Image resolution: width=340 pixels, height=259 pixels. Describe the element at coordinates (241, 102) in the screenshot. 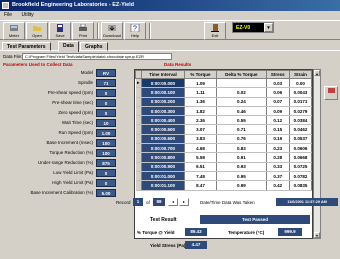

I see `table-cell: 0.24` at that location.